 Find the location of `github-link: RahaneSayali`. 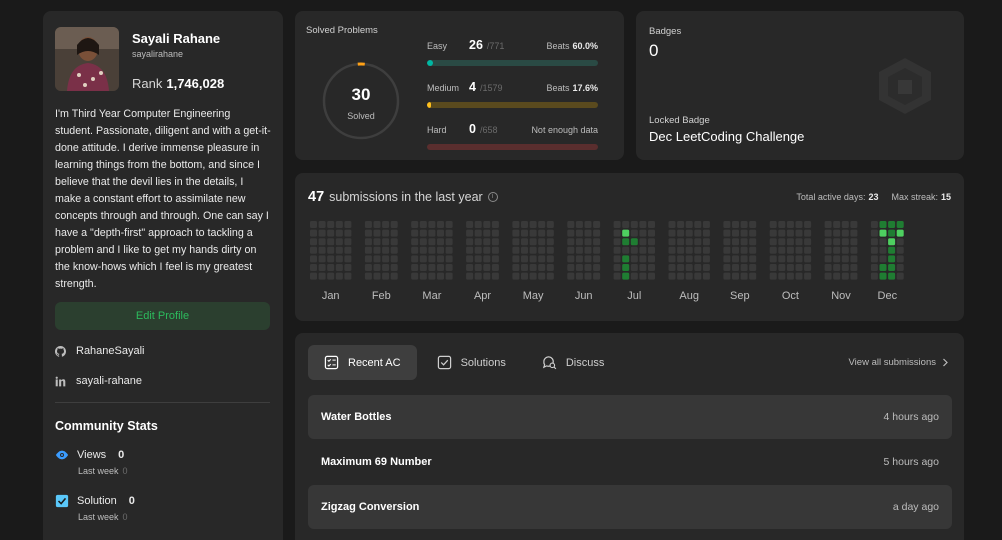

github-link: RahaneSayali is located at coordinates (100, 351).